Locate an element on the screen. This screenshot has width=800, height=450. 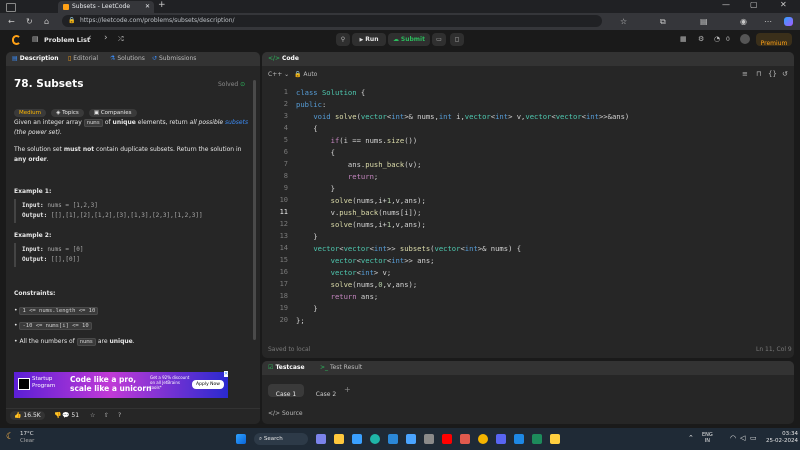
wifi-icon: ◠ is located at coordinates (733, 438).